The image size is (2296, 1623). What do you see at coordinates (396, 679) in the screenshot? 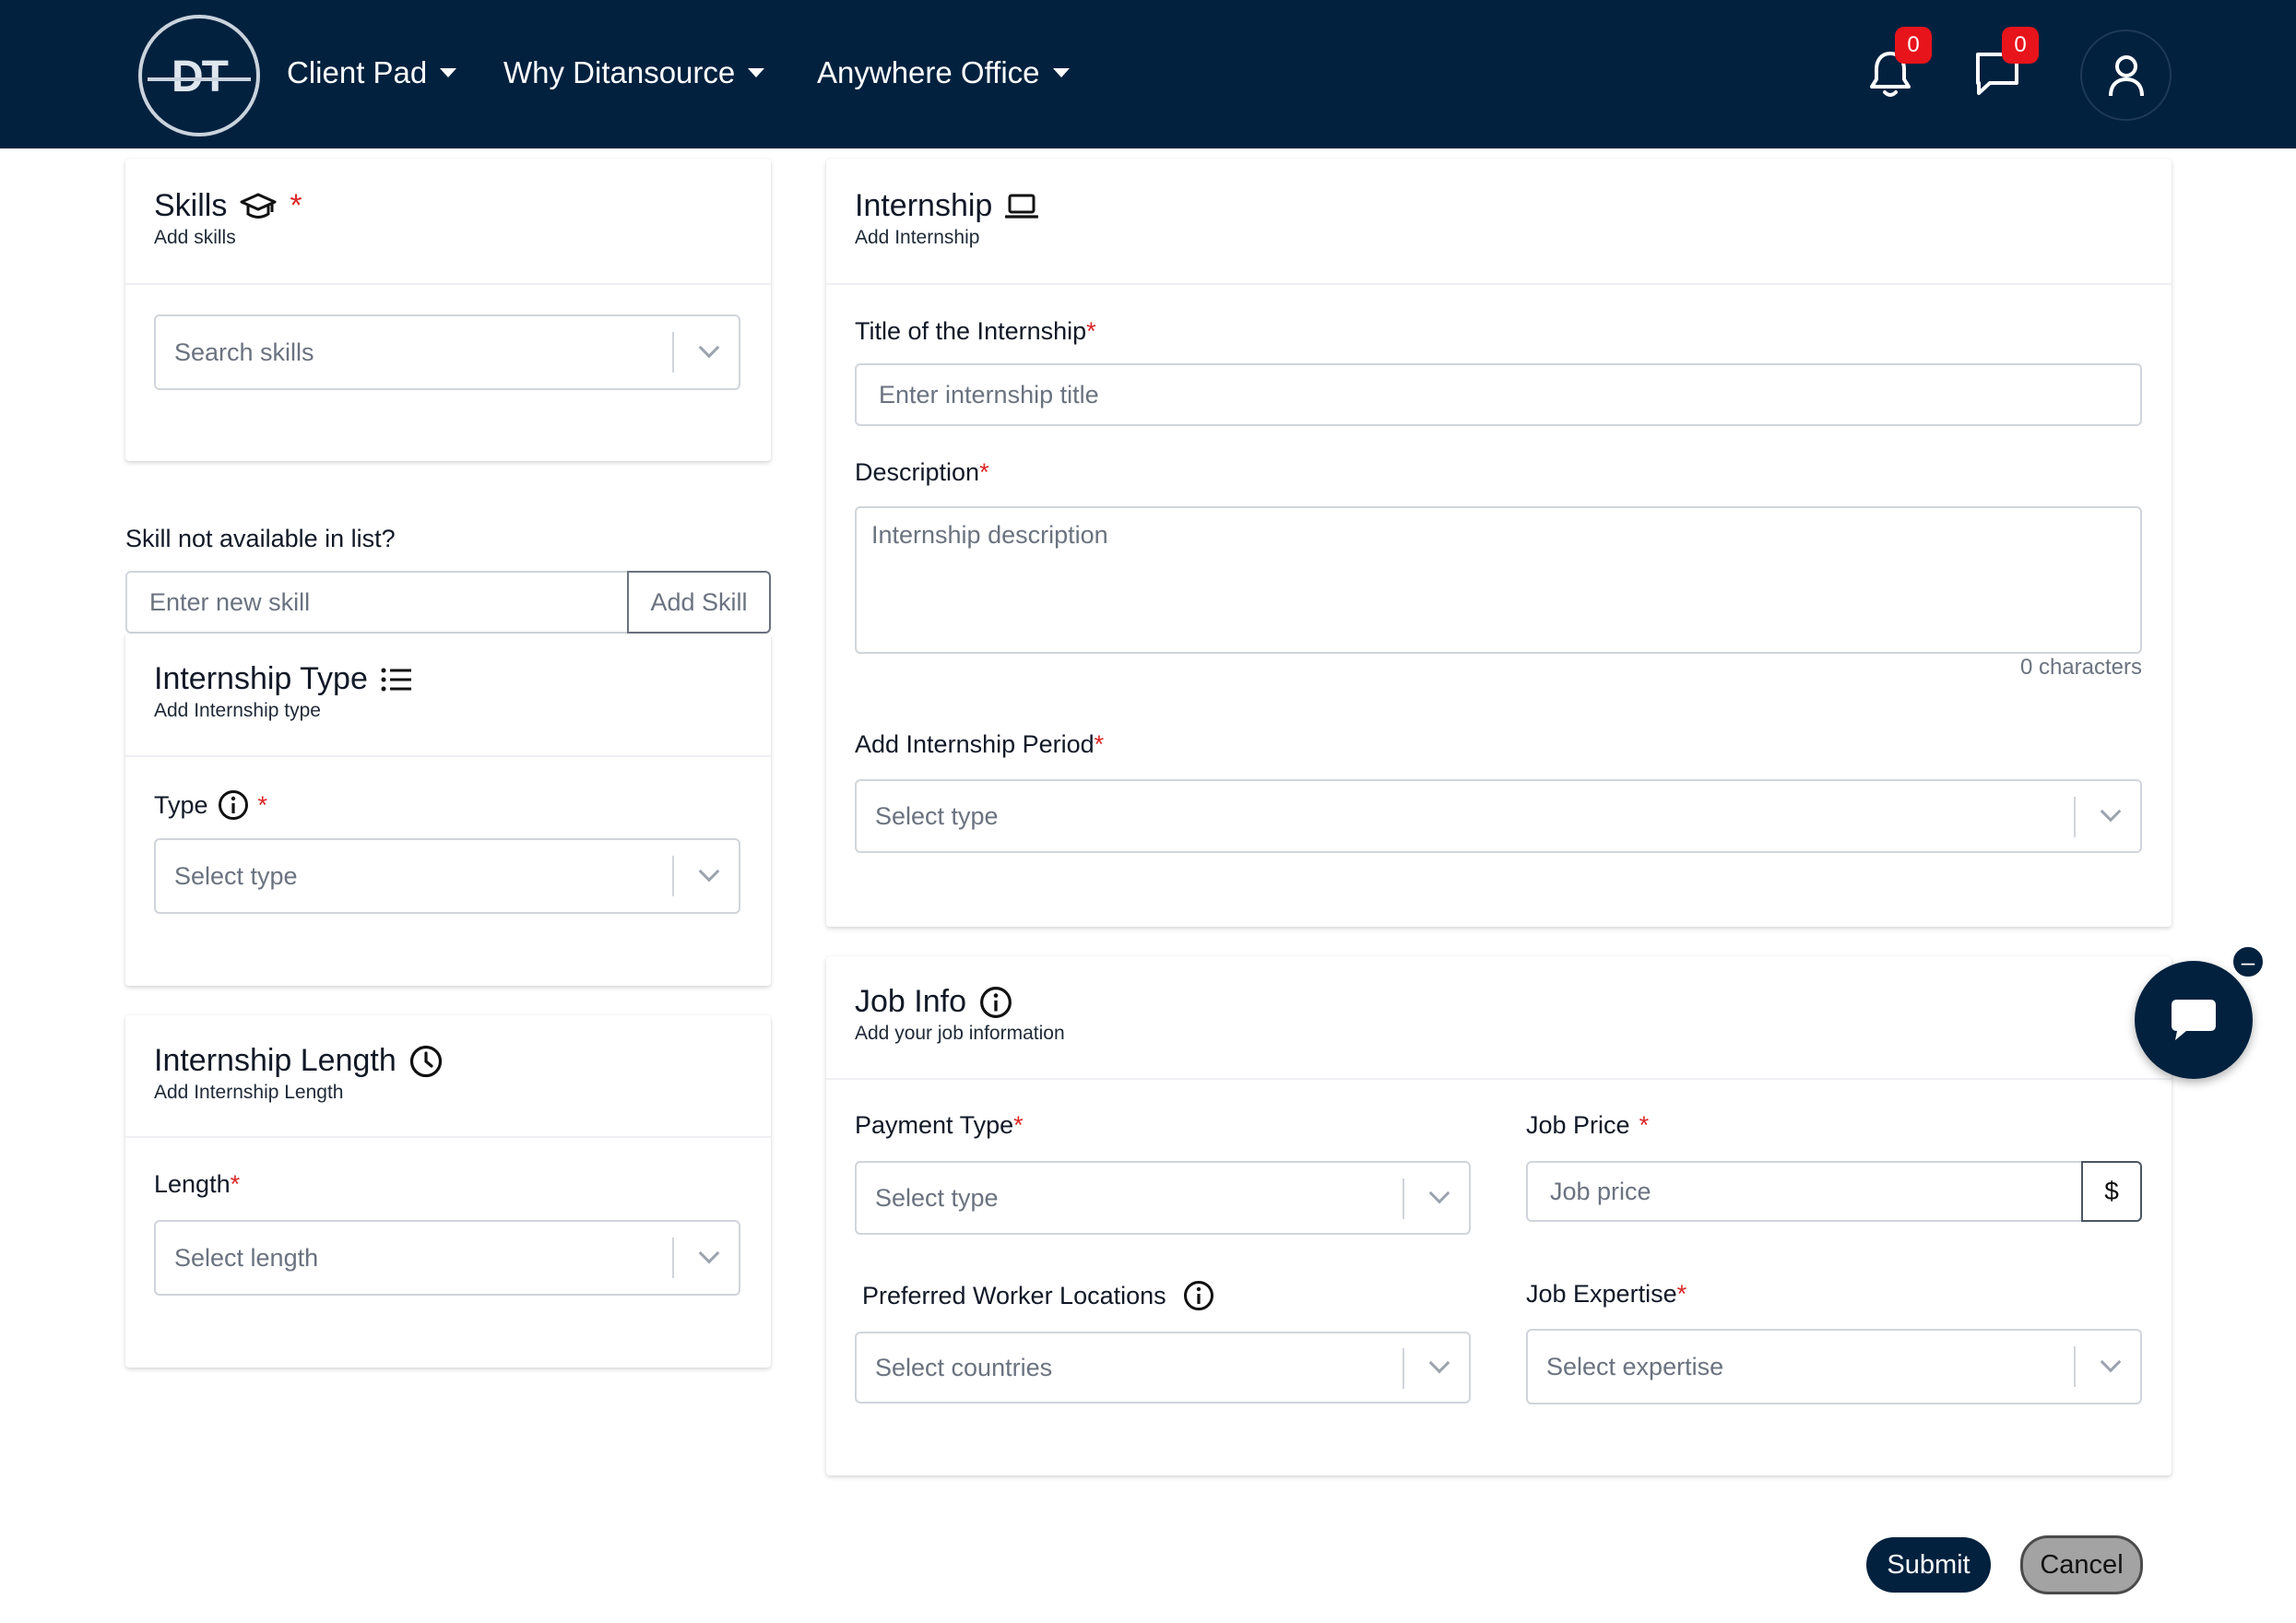
I see `list-icon` at bounding box center [396, 679].